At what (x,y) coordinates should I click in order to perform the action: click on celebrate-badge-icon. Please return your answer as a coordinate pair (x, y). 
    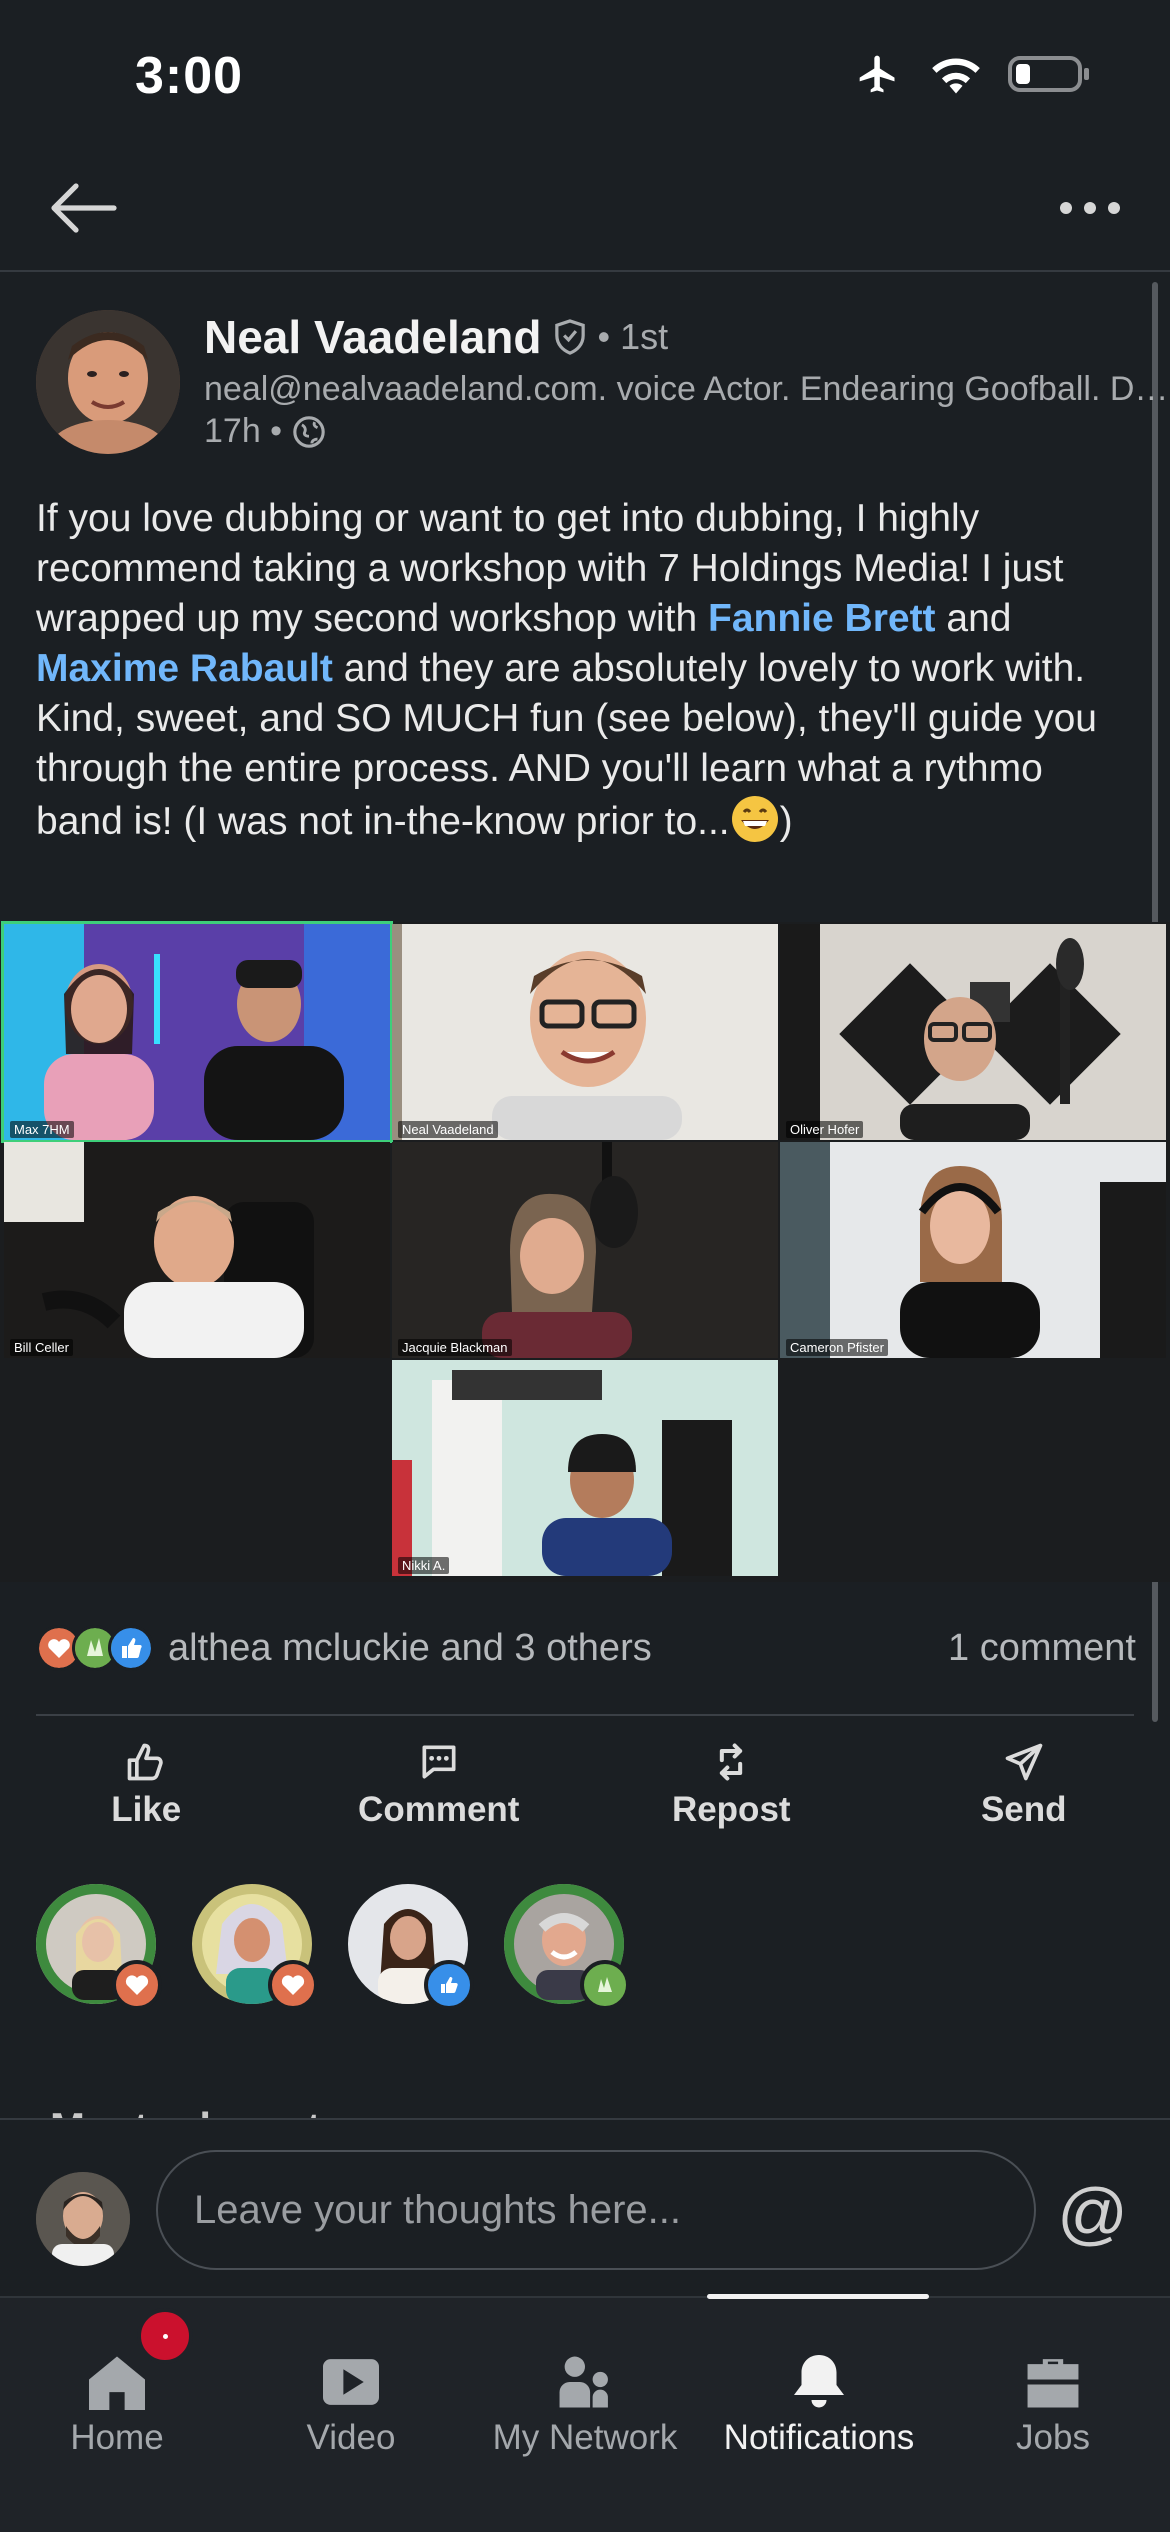
    Looking at the image, I should click on (605, 1985).